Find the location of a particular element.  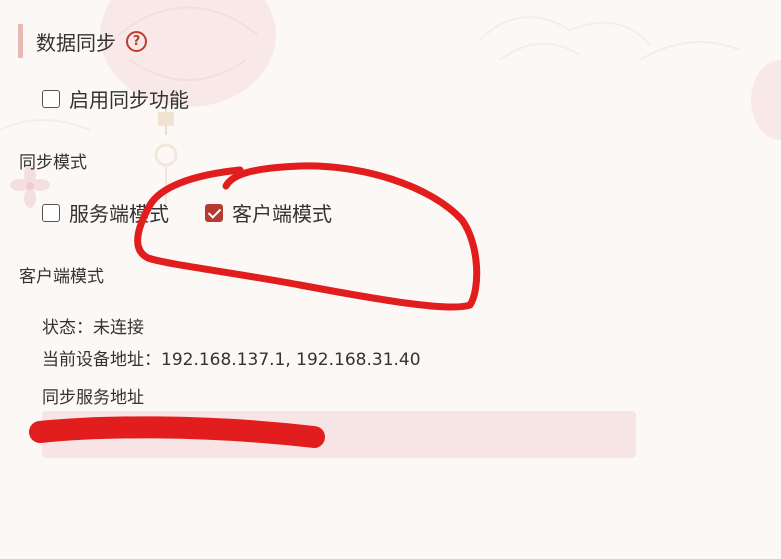

client-mode-label: 客户端模式 is located at coordinates (282, 214).